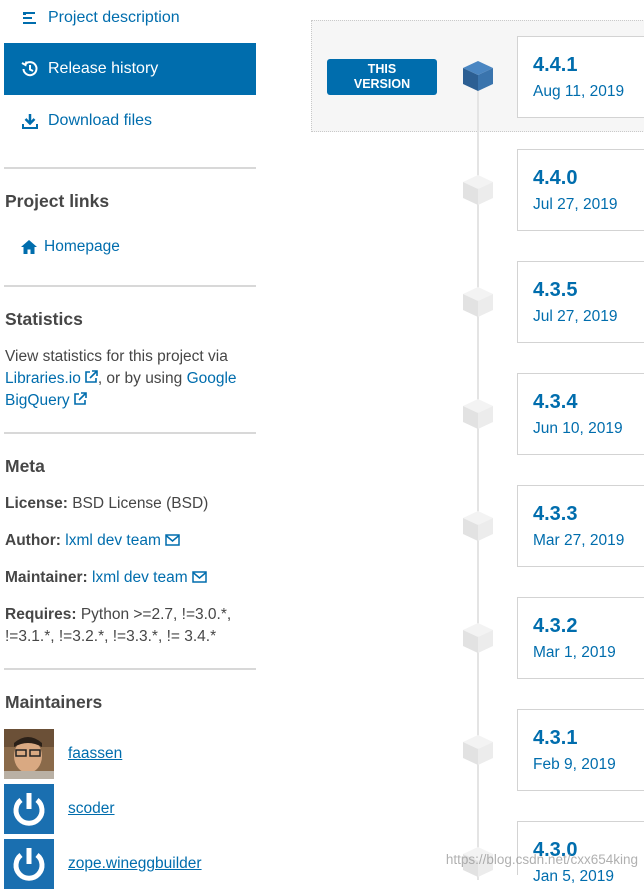 The width and height of the screenshot is (644, 889). Describe the element at coordinates (555, 402) in the screenshot. I see `release-version: 4.3.4` at that location.